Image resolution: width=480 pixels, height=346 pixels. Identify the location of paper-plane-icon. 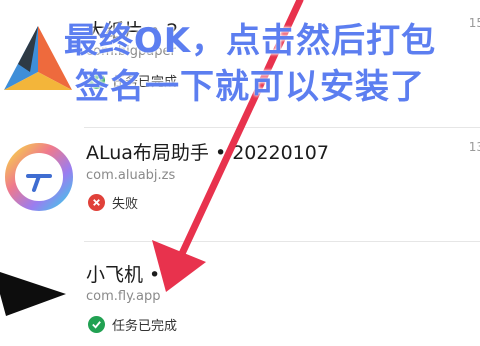
(33, 294).